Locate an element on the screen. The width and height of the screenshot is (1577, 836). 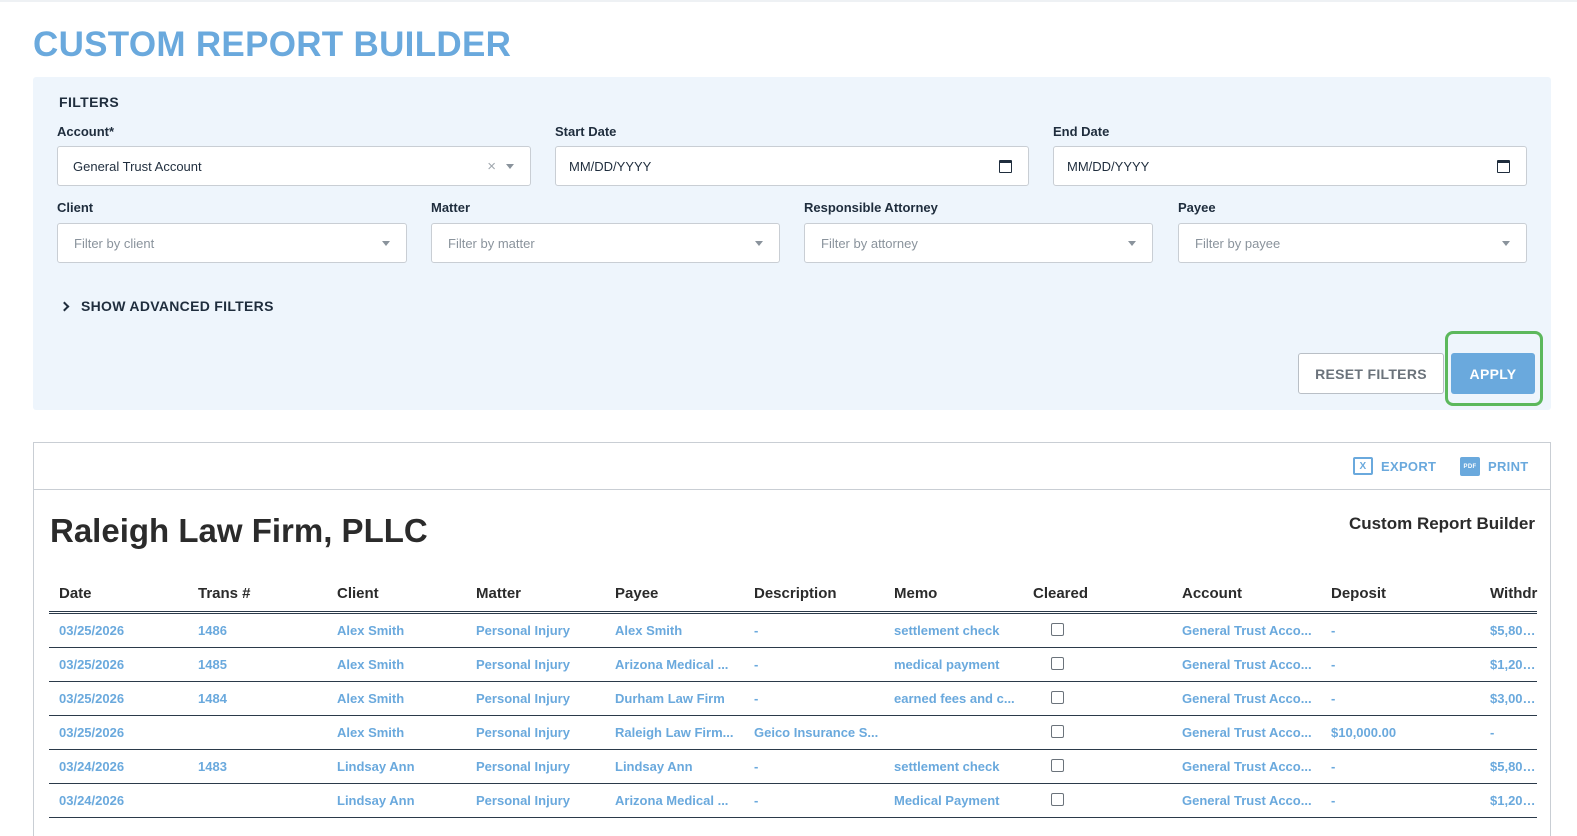
reset-filters-button: RESET FILTERS is located at coordinates (1371, 373).